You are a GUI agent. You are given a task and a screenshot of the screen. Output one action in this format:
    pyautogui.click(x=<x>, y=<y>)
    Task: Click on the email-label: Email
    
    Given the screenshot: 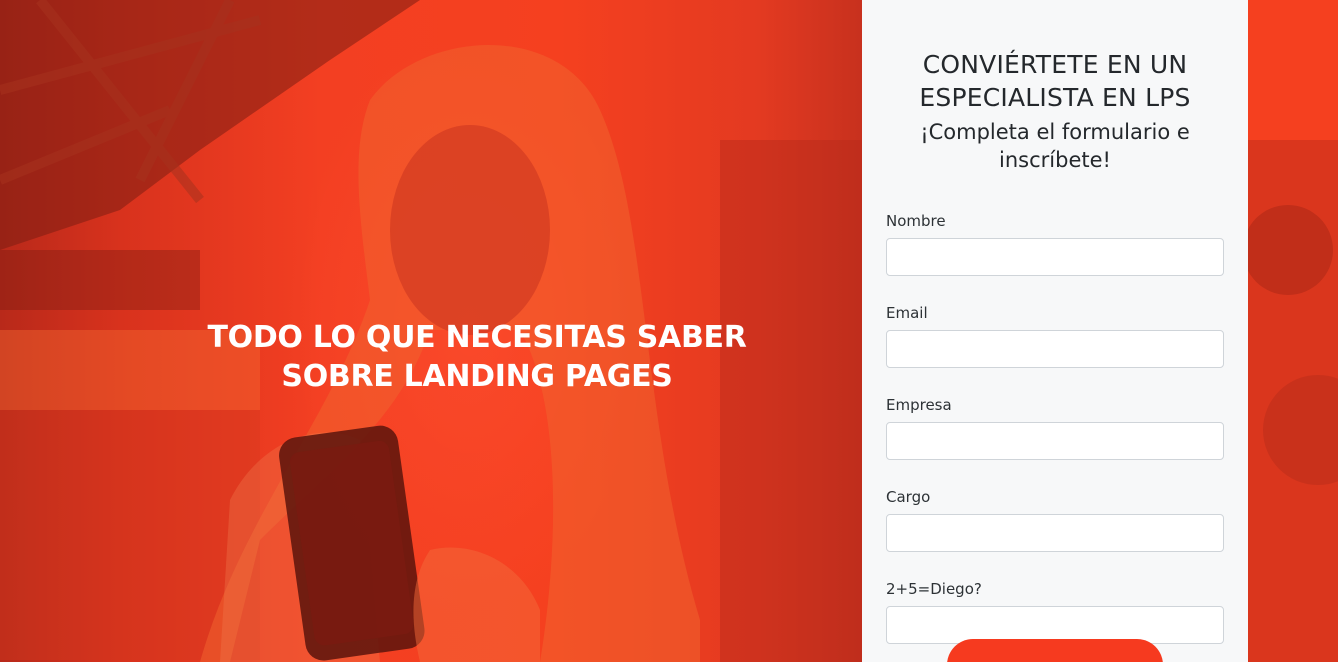 What is the action you would take?
    pyautogui.click(x=907, y=313)
    